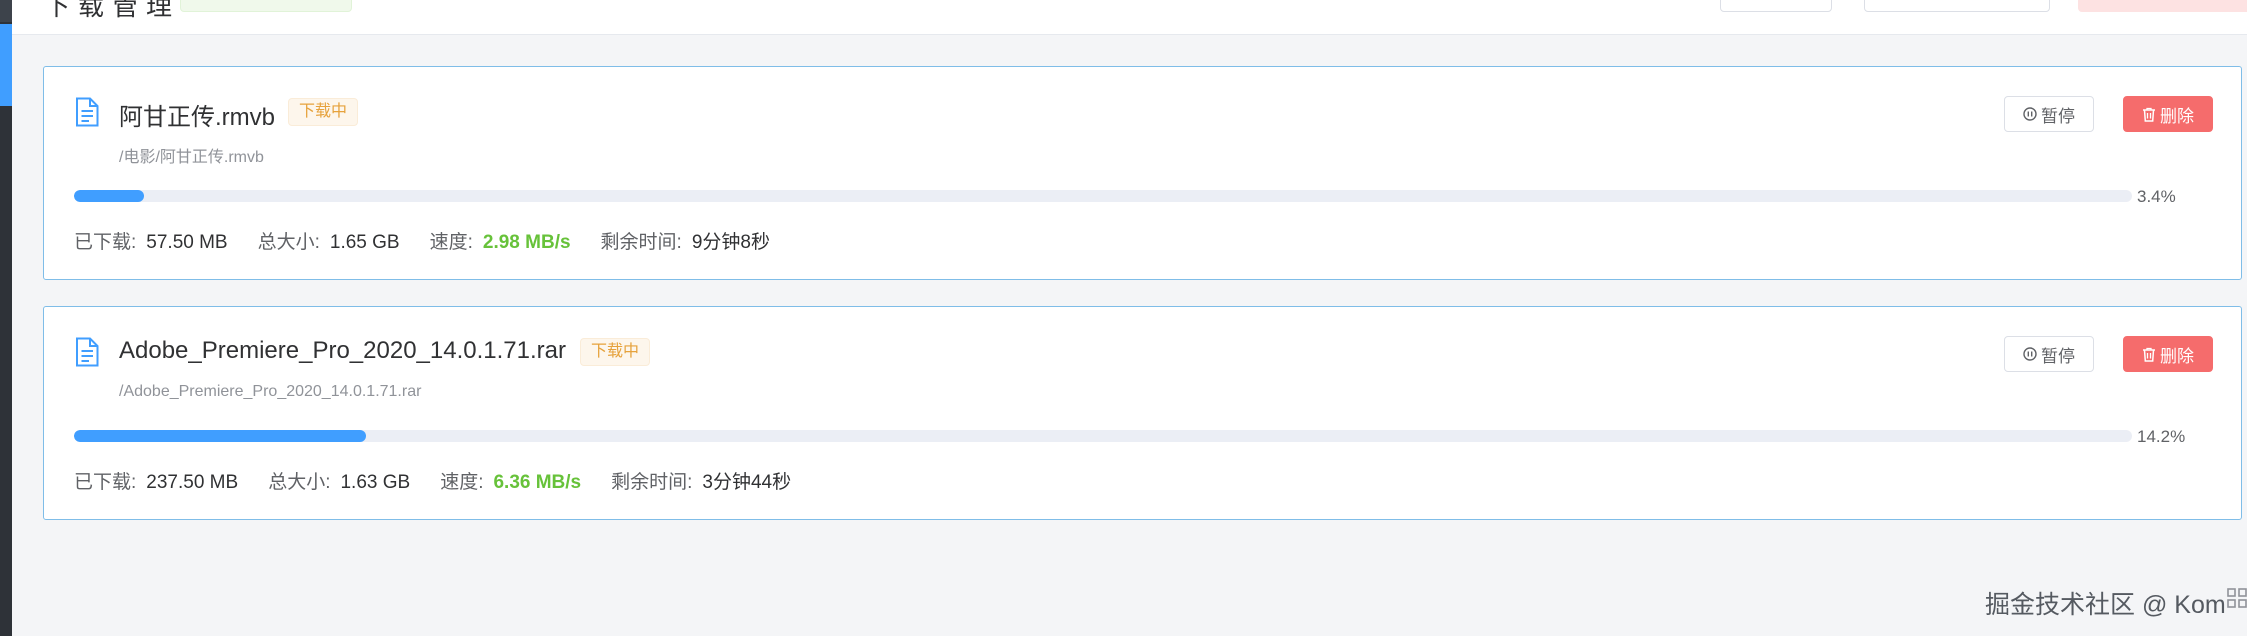 Image resolution: width=2247 pixels, height=636 pixels. Describe the element at coordinates (526, 242) in the screenshot. I see `speed-value: 2.98 MB/s` at that location.